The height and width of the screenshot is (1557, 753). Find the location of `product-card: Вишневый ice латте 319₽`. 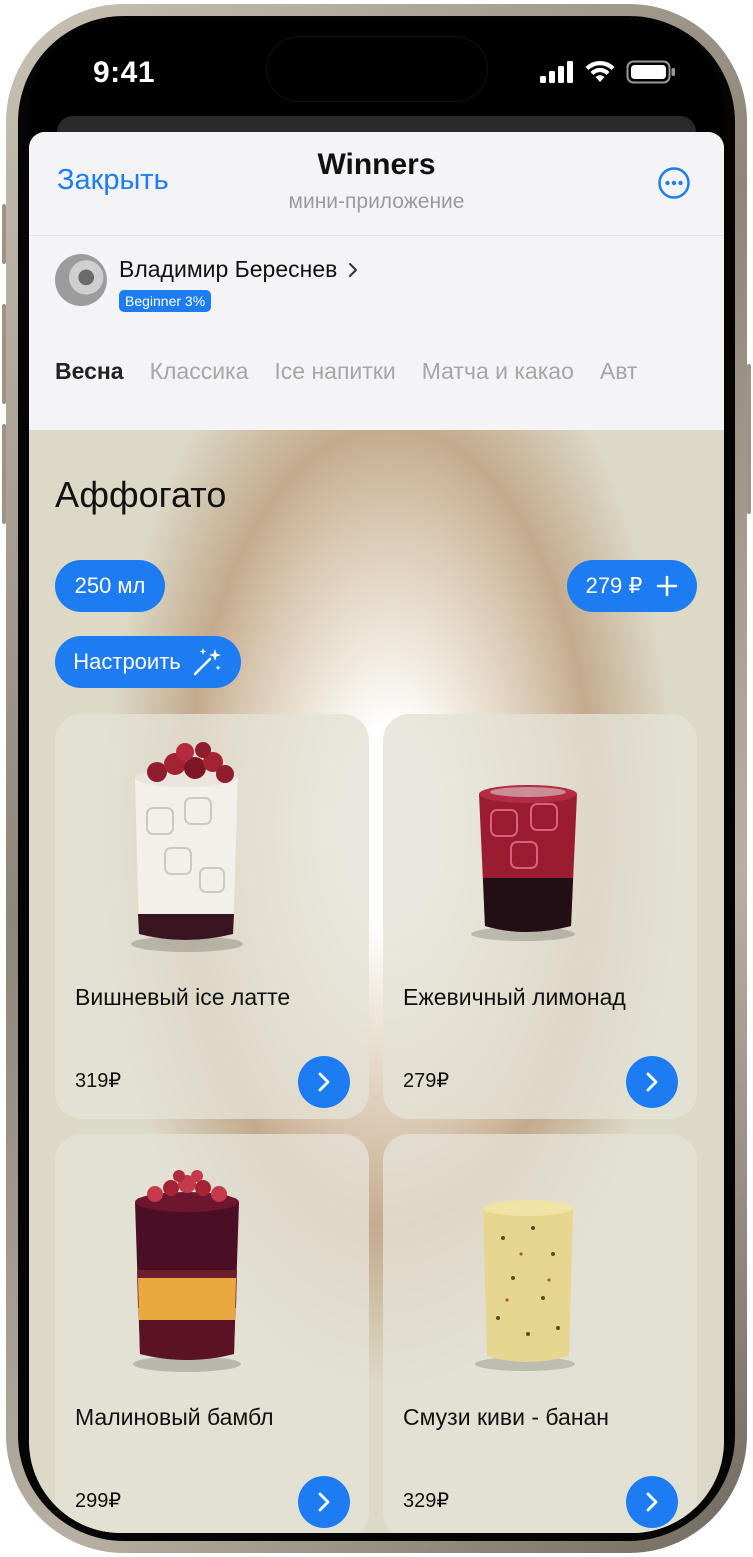

product-card: Вишневый ice латте 319₽ is located at coordinates (212, 916).